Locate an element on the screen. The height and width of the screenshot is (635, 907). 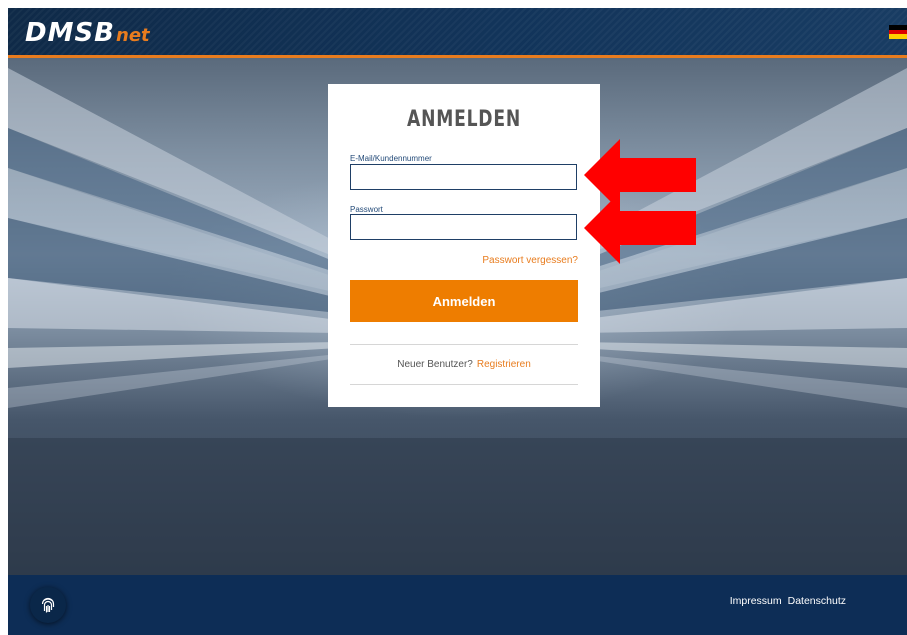
footer-bar: Impressum Datenschutz is located at coordinates (457, 605).